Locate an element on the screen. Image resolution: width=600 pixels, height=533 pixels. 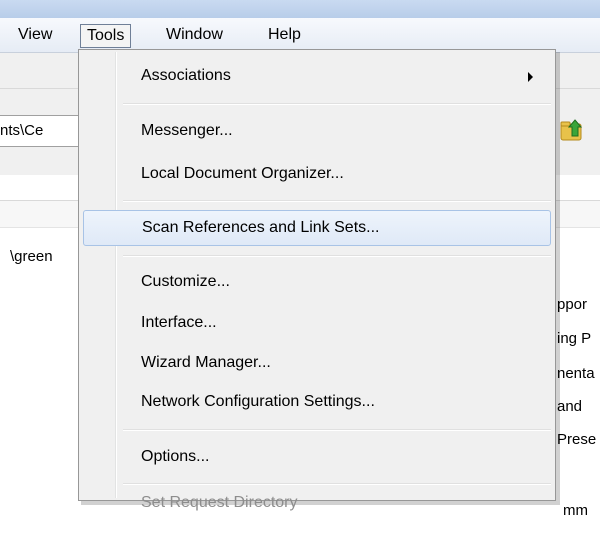
menubar: View Tools Window Help is located at coordinates (300, 35).